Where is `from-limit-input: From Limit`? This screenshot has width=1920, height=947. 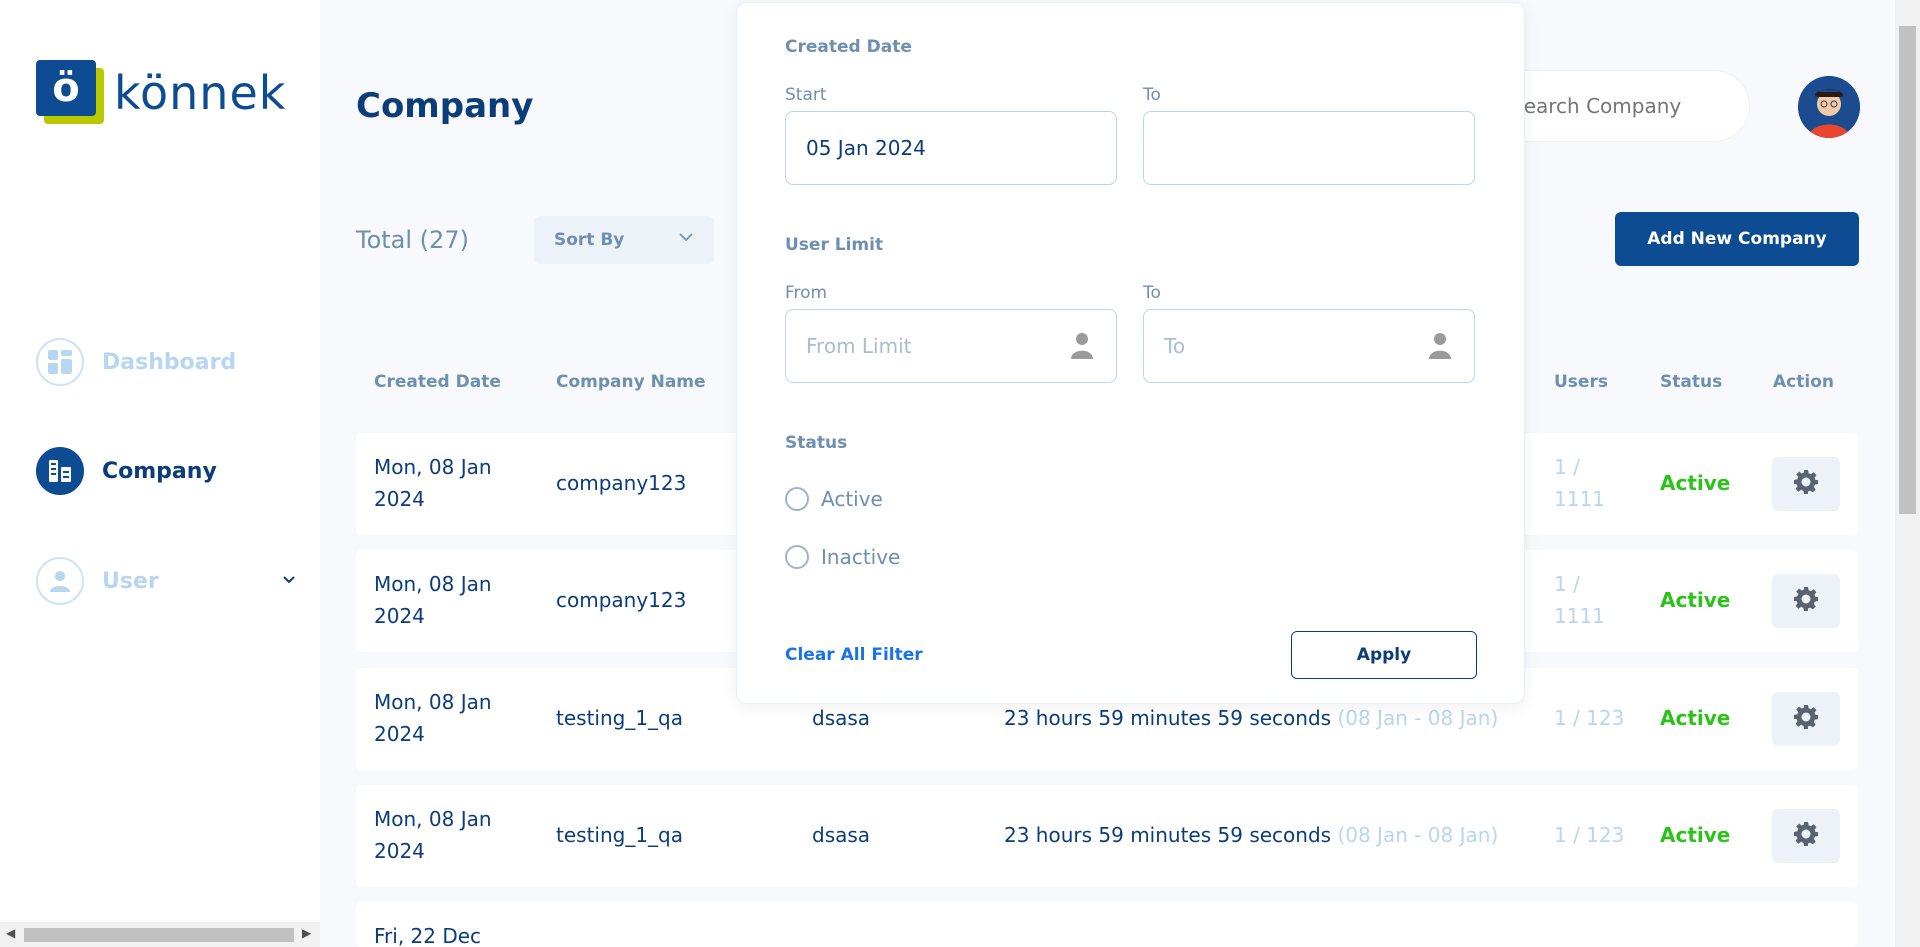
from-limit-input: From Limit is located at coordinates (951, 346).